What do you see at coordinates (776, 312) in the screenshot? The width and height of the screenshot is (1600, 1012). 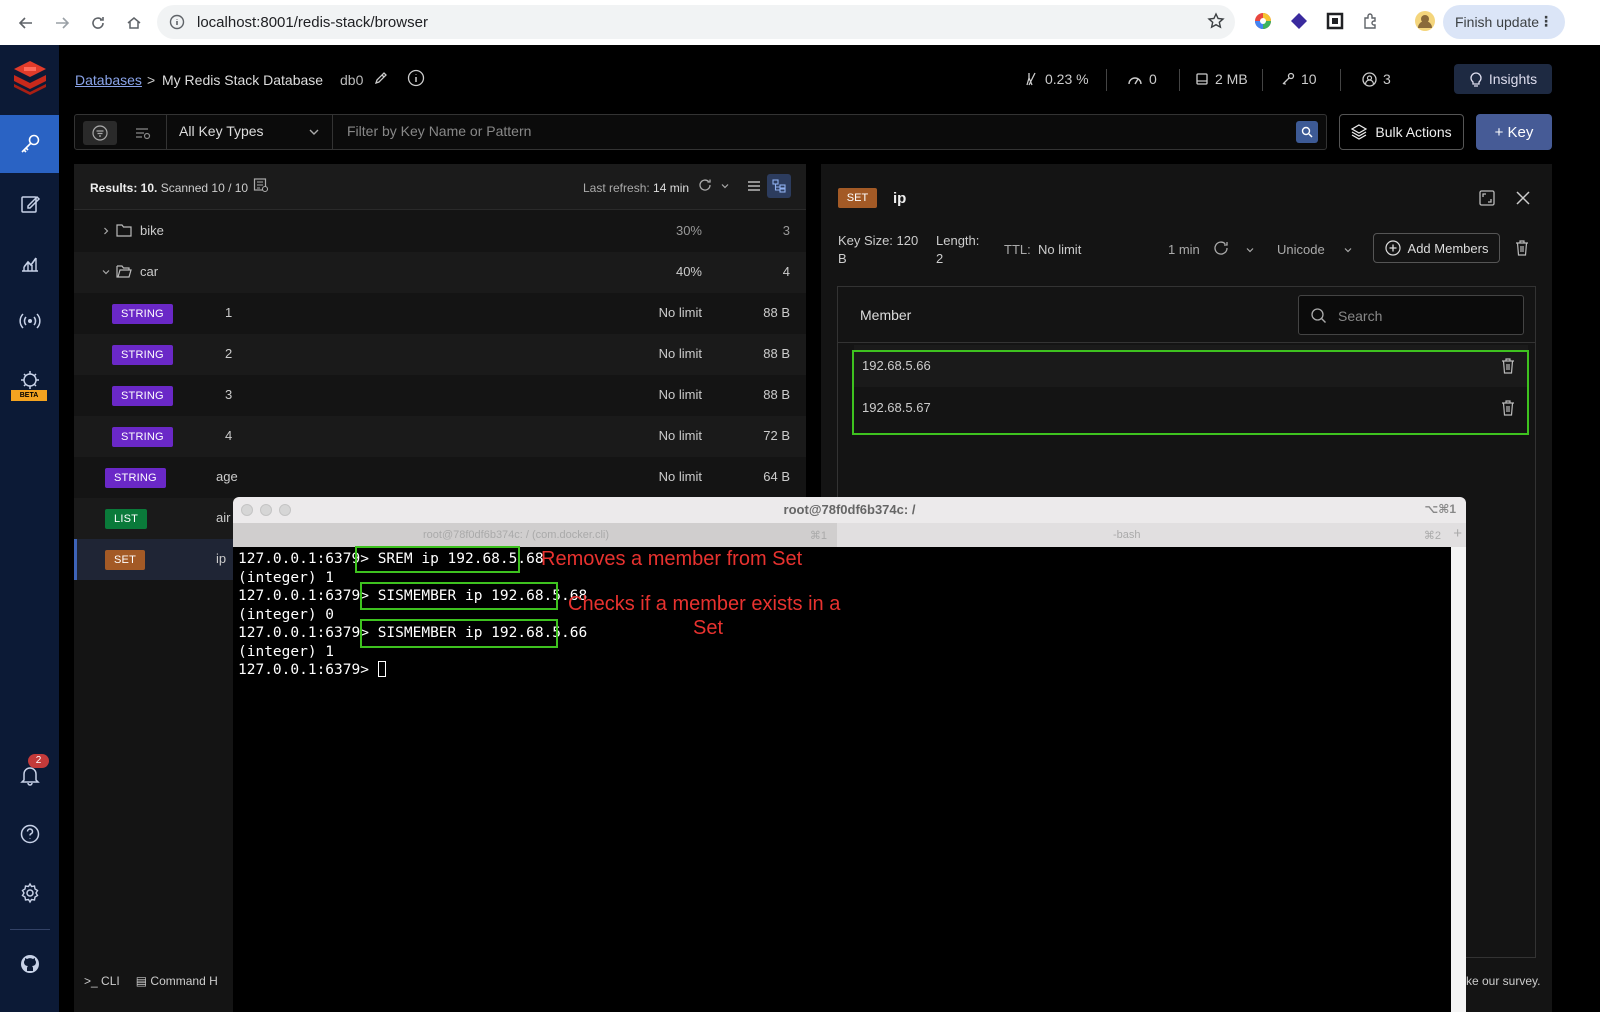 I see `key-size: 88 B` at bounding box center [776, 312].